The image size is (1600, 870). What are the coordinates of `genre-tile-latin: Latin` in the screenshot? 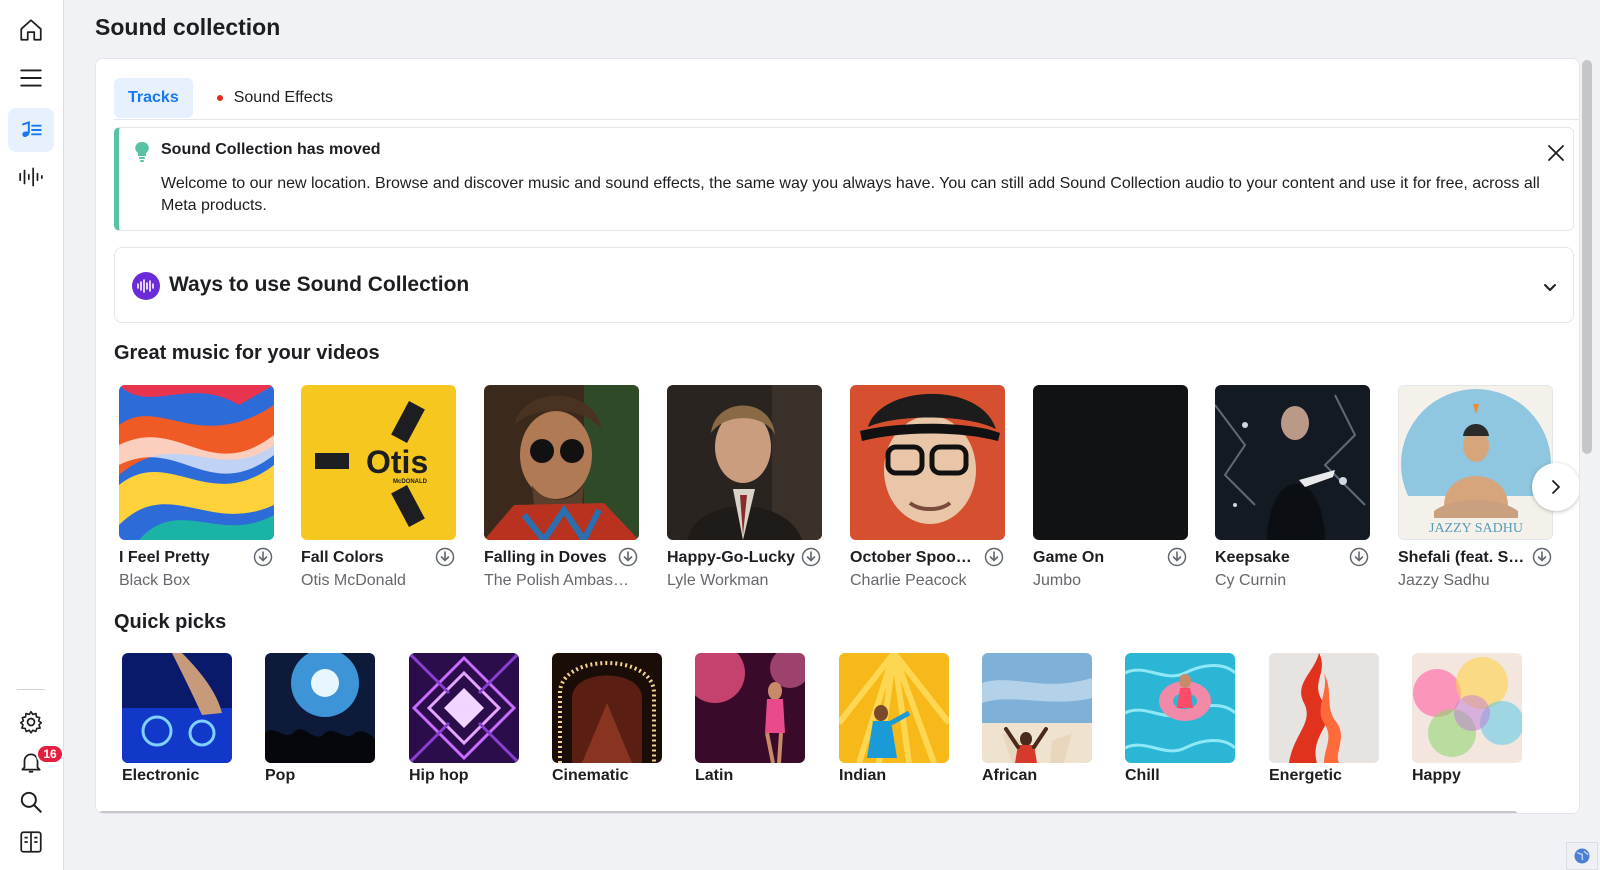 It's located at (750, 718).